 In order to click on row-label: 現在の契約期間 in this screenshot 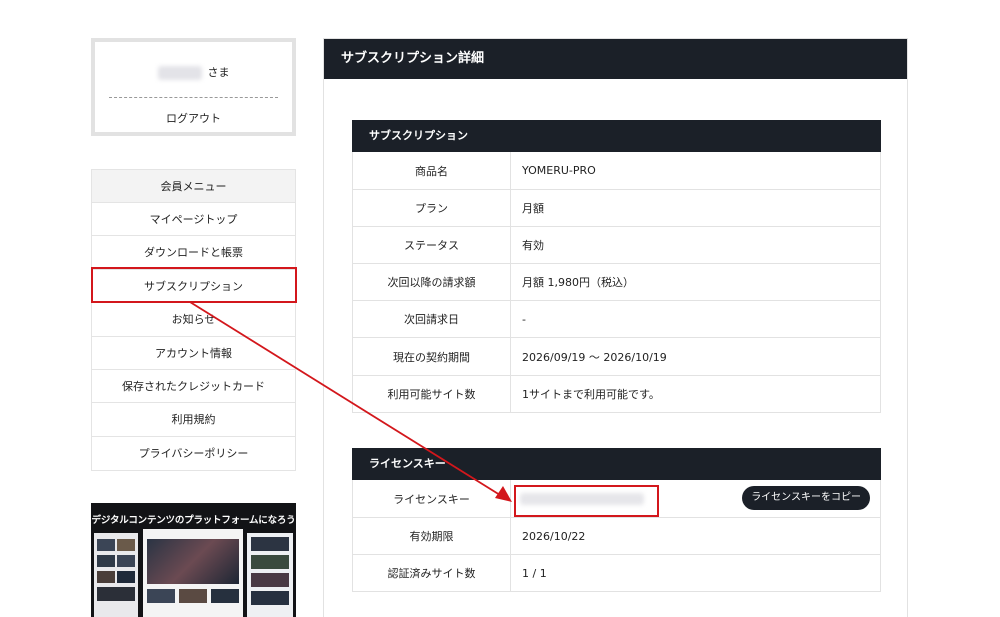, I will do `click(432, 356)`.